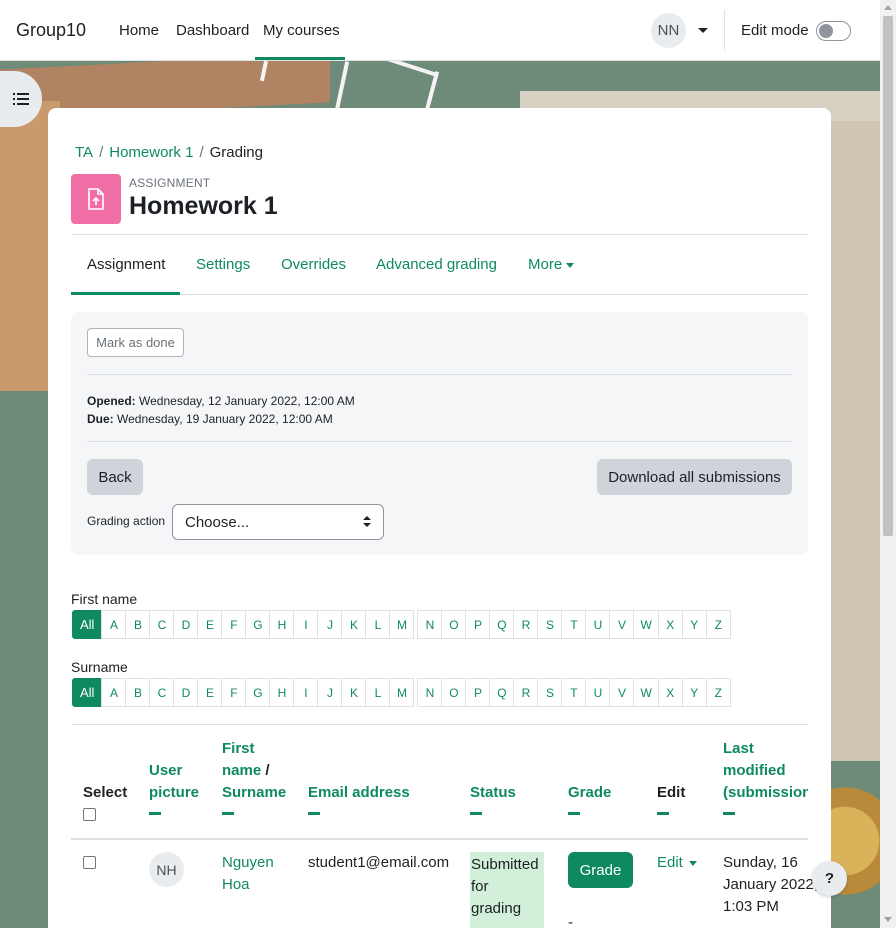 This screenshot has height=928, width=896. Describe the element at coordinates (234, 624) in the screenshot. I see `first-name-filter-f: F` at that location.